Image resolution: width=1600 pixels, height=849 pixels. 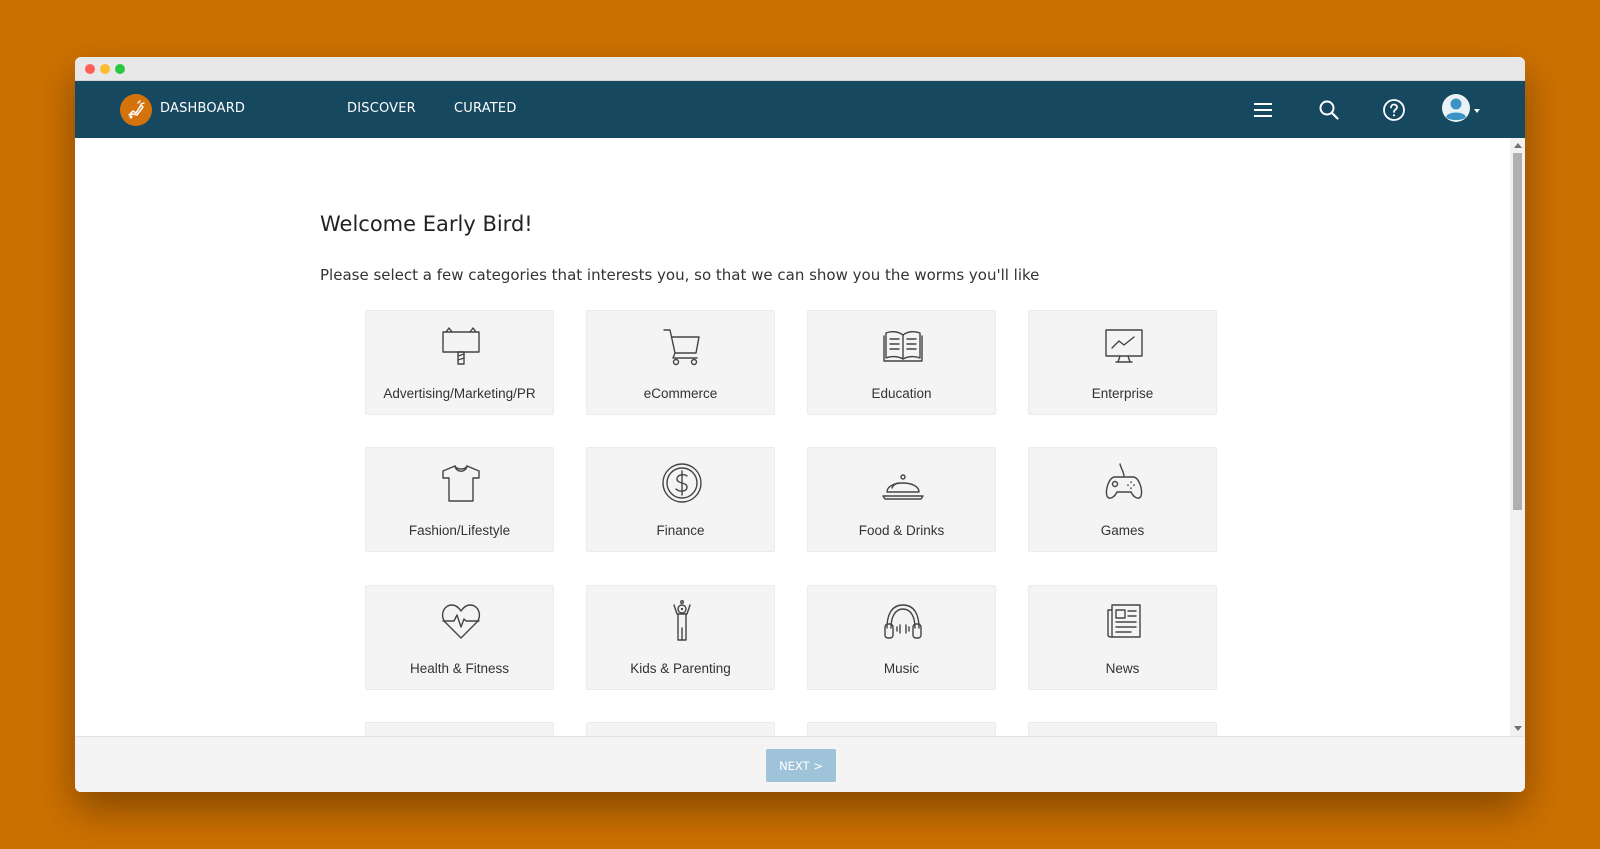 What do you see at coordinates (1124, 346) in the screenshot?
I see `presentation-chart-icon` at bounding box center [1124, 346].